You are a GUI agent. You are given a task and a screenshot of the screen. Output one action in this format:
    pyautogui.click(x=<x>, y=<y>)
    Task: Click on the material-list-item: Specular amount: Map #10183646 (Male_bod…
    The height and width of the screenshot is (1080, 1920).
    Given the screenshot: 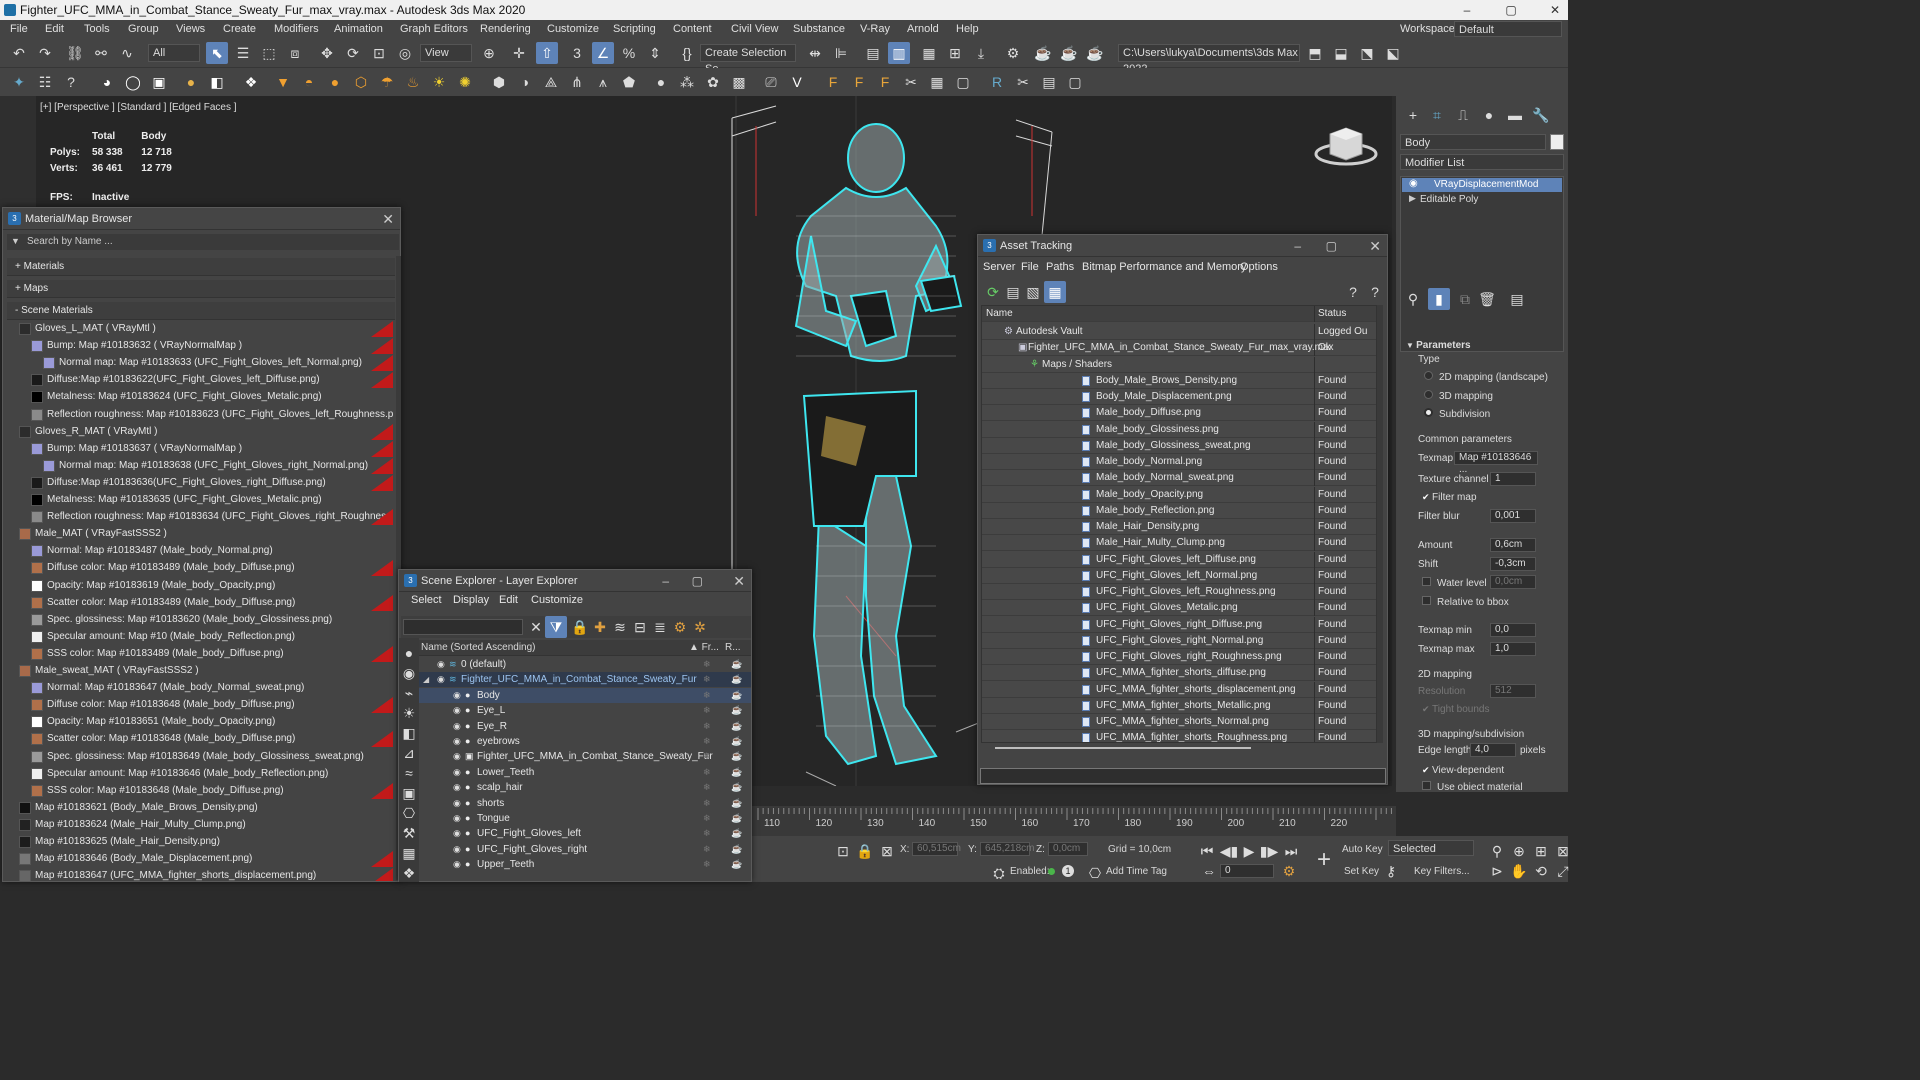 What is the action you would take?
    pyautogui.click(x=200, y=774)
    